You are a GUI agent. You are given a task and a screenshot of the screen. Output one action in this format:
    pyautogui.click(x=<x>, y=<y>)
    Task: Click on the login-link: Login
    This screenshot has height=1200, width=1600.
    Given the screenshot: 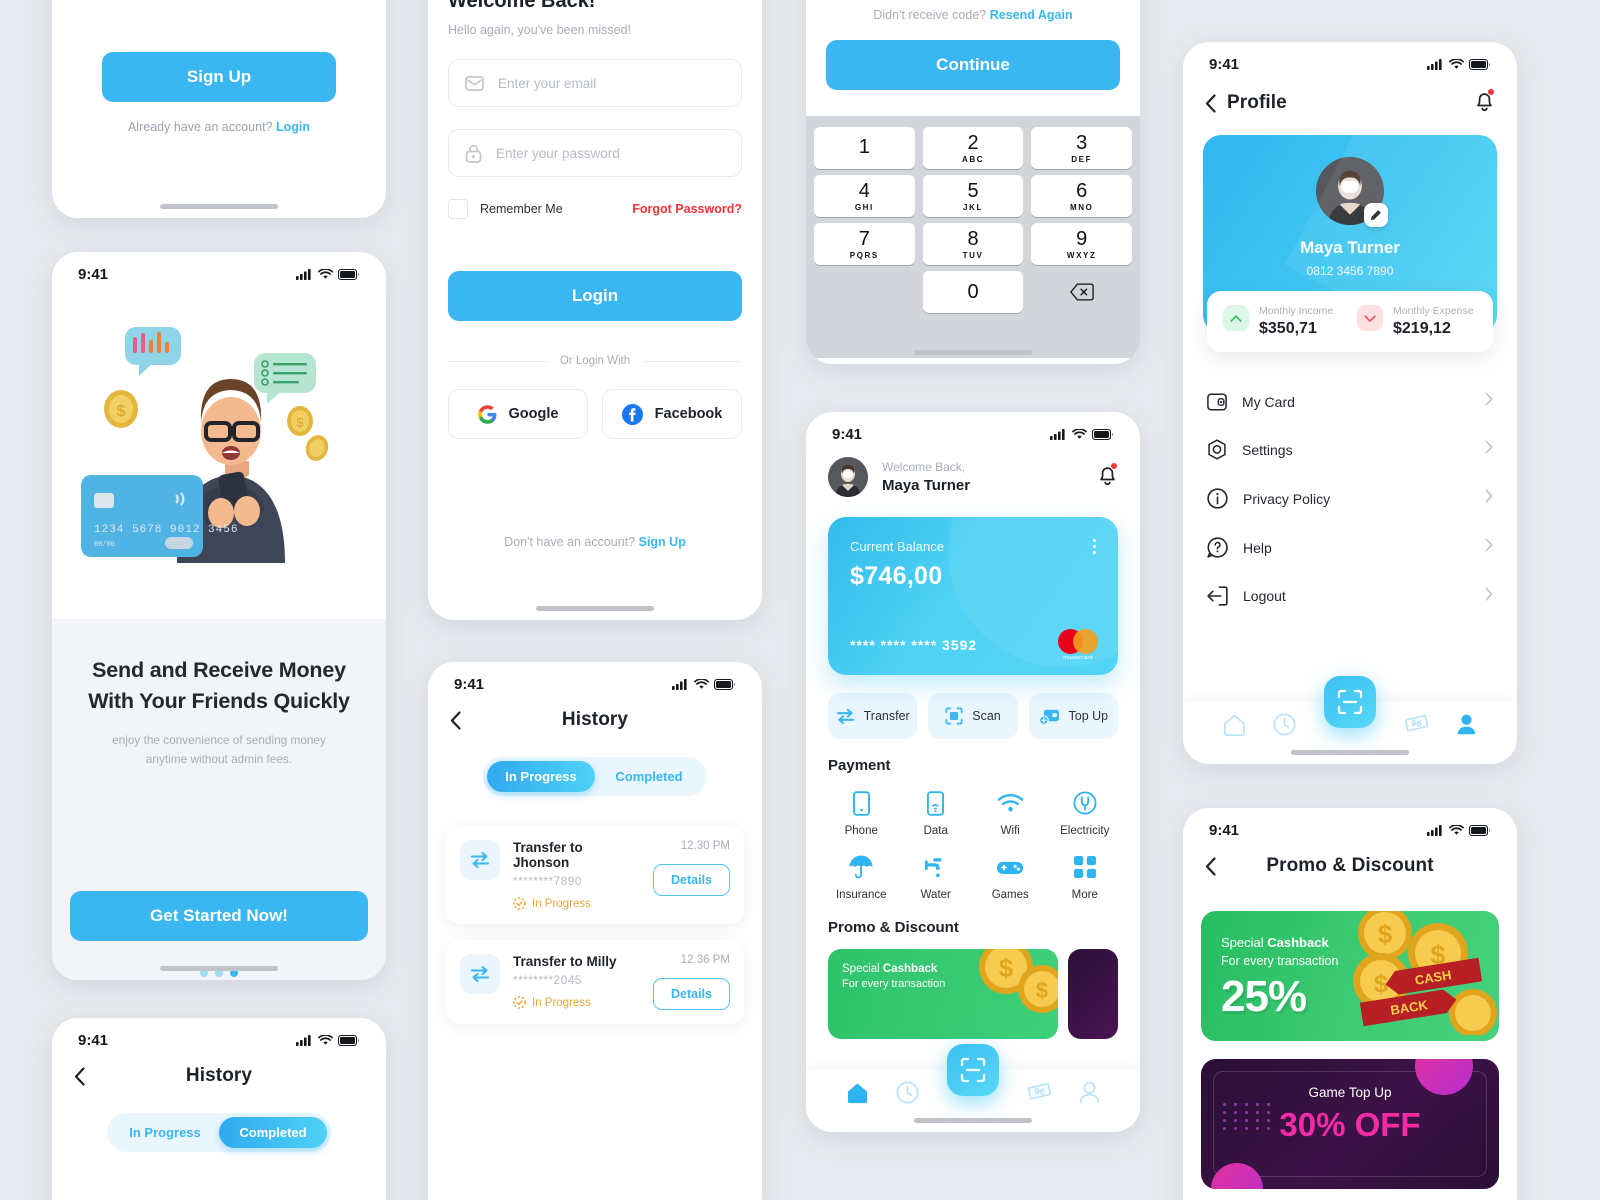 What is the action you would take?
    pyautogui.click(x=293, y=127)
    